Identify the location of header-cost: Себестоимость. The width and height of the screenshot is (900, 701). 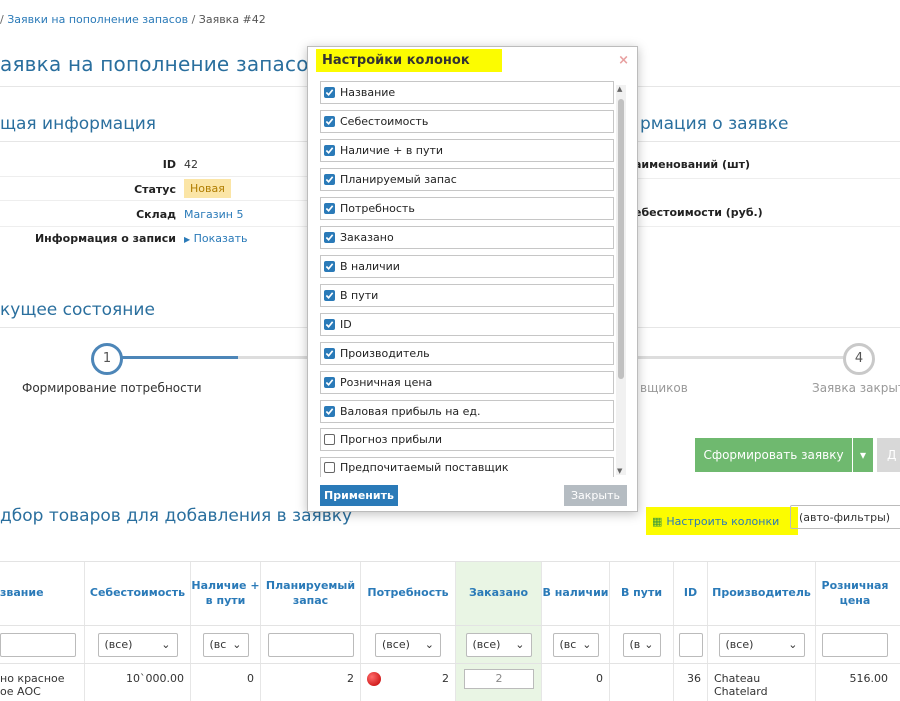
(138, 593).